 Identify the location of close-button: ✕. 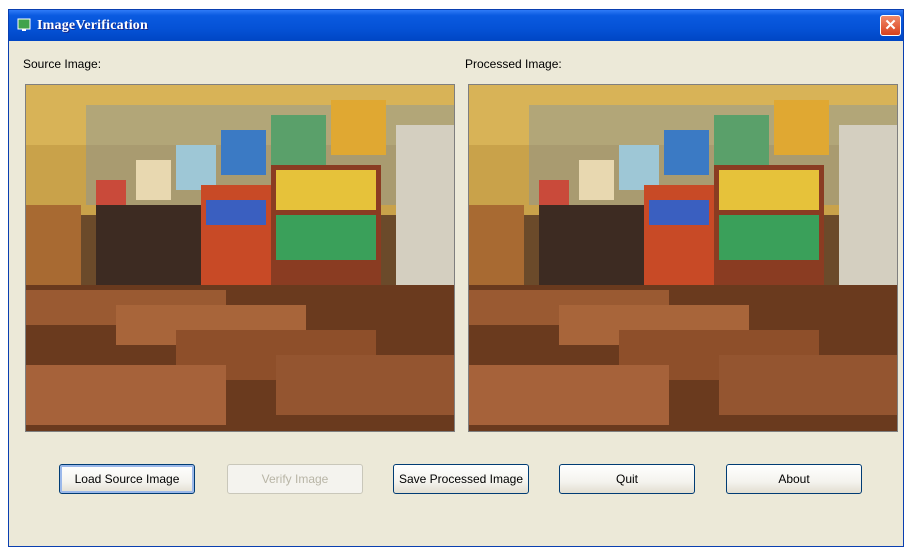
(890, 25).